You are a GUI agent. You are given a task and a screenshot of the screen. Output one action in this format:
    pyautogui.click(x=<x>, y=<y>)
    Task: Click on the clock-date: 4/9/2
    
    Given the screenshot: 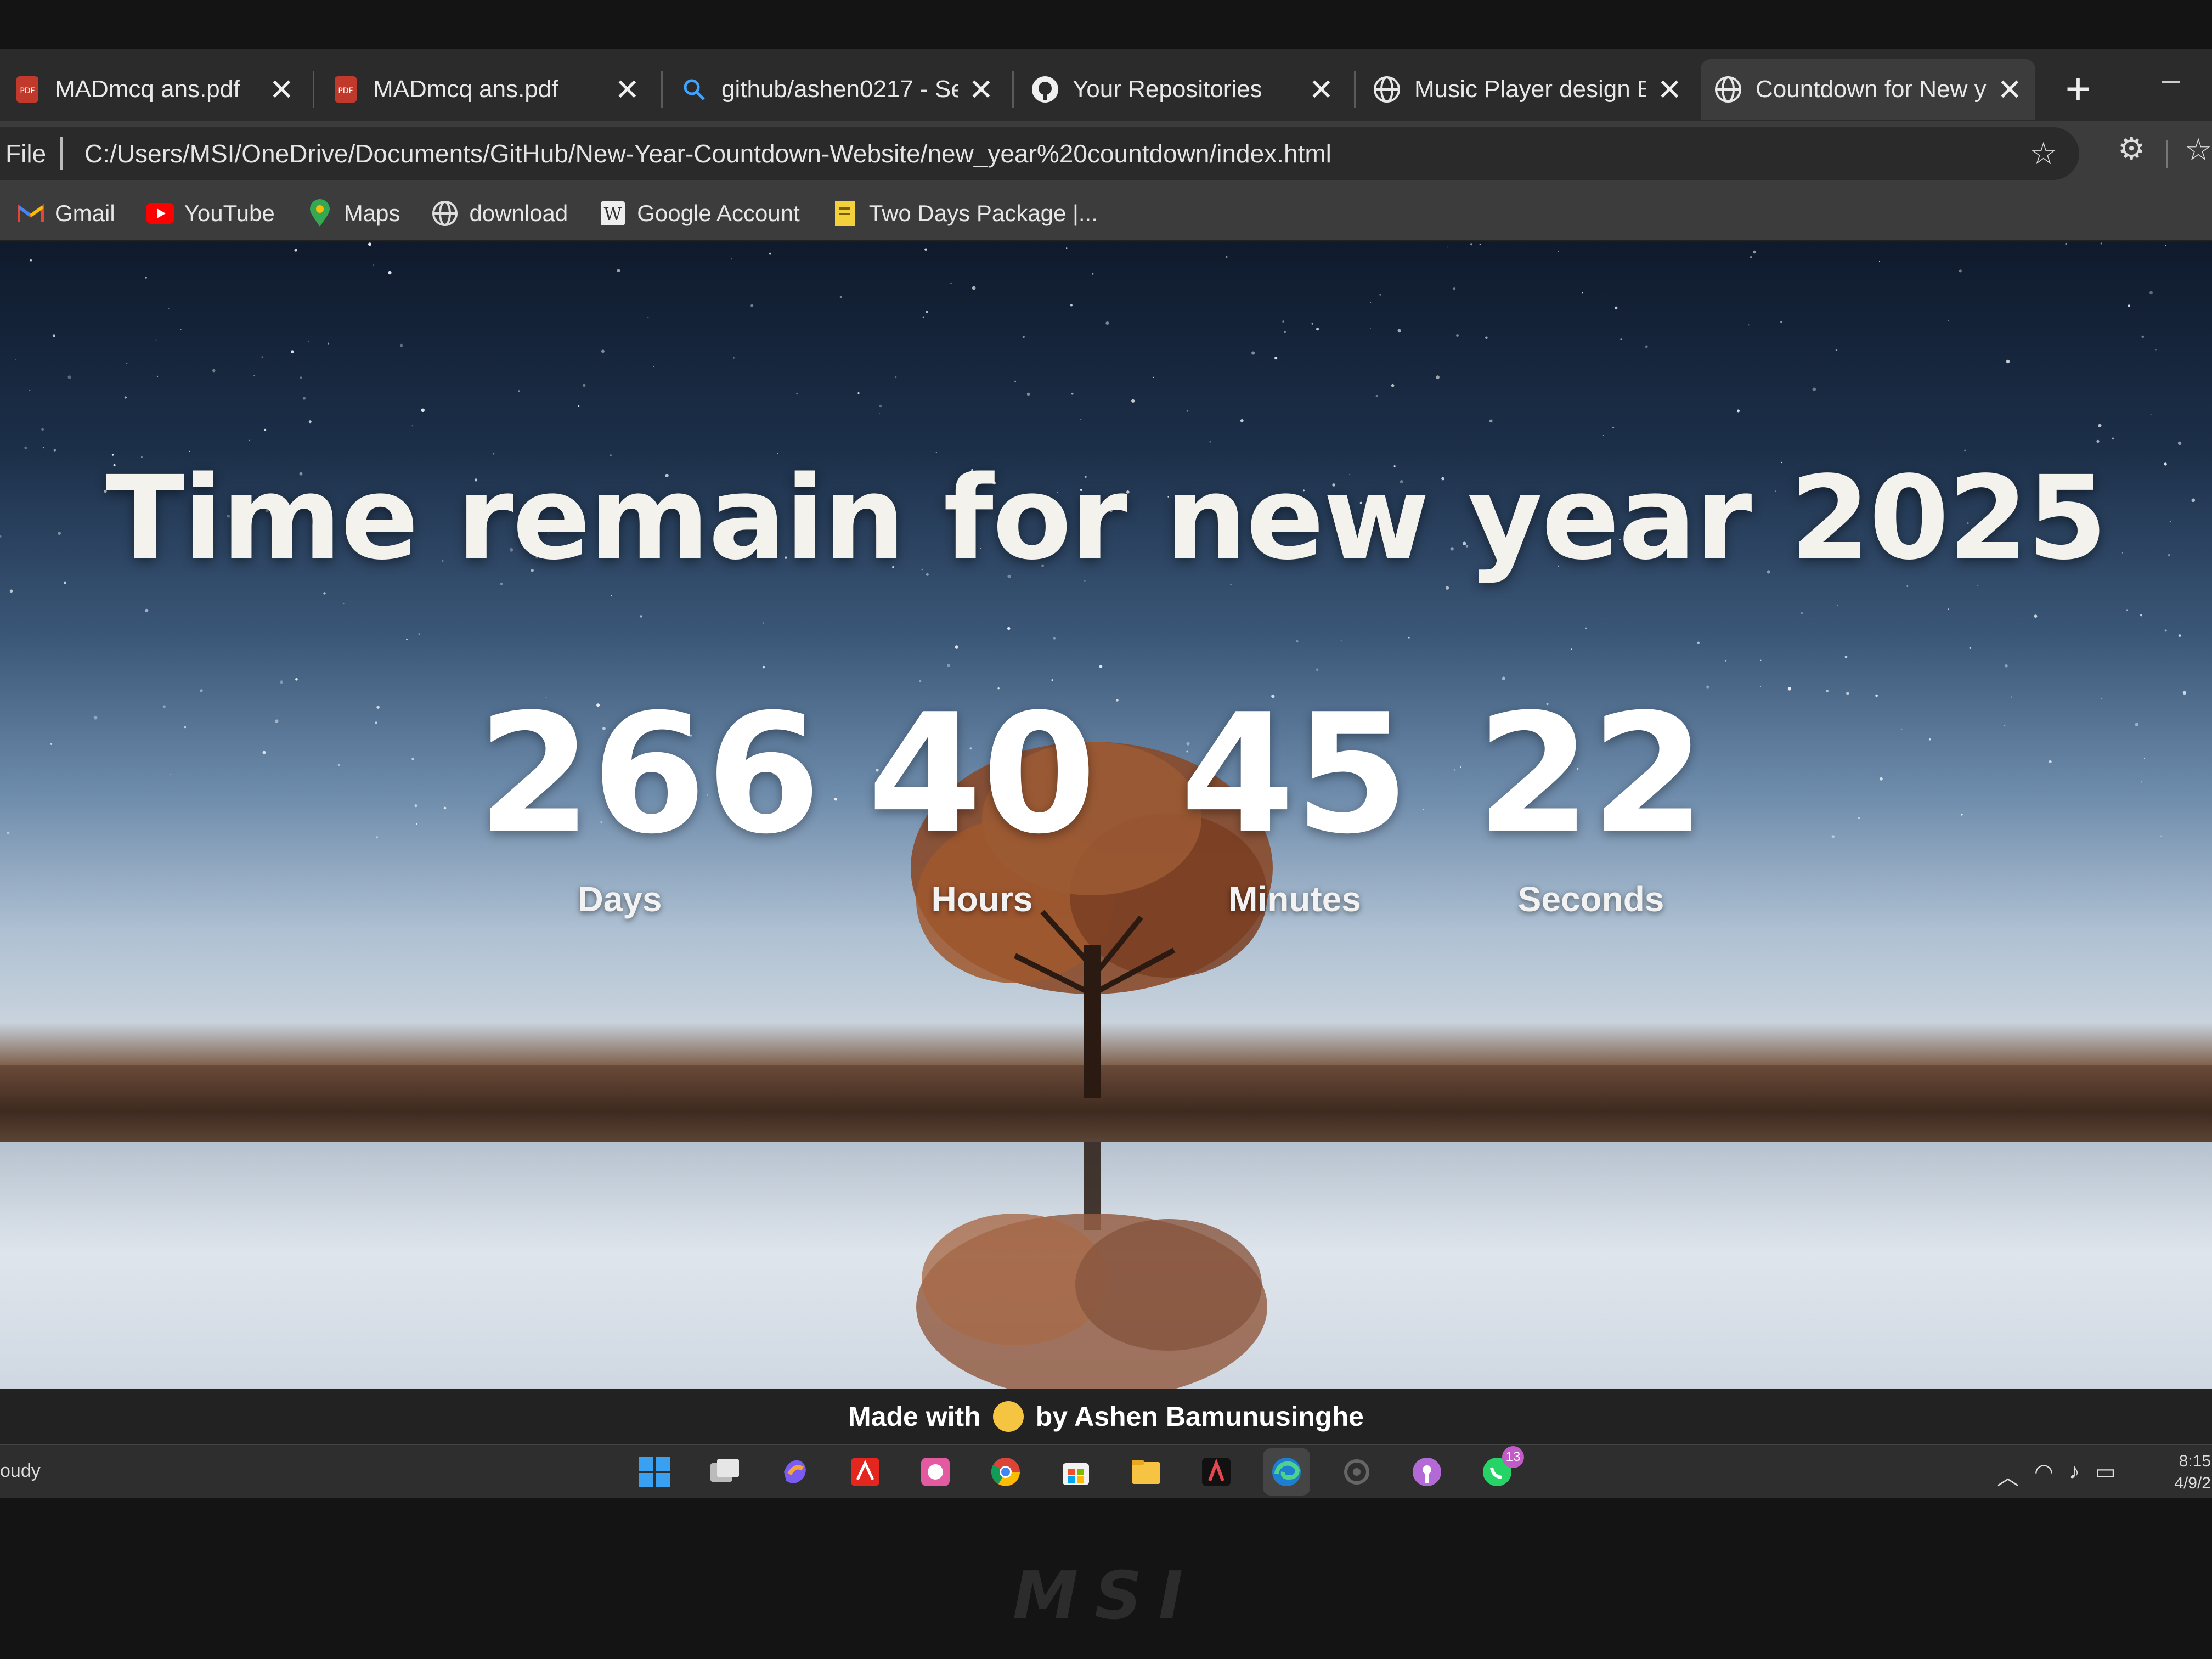 What is the action you would take?
    pyautogui.click(x=2193, y=1483)
    